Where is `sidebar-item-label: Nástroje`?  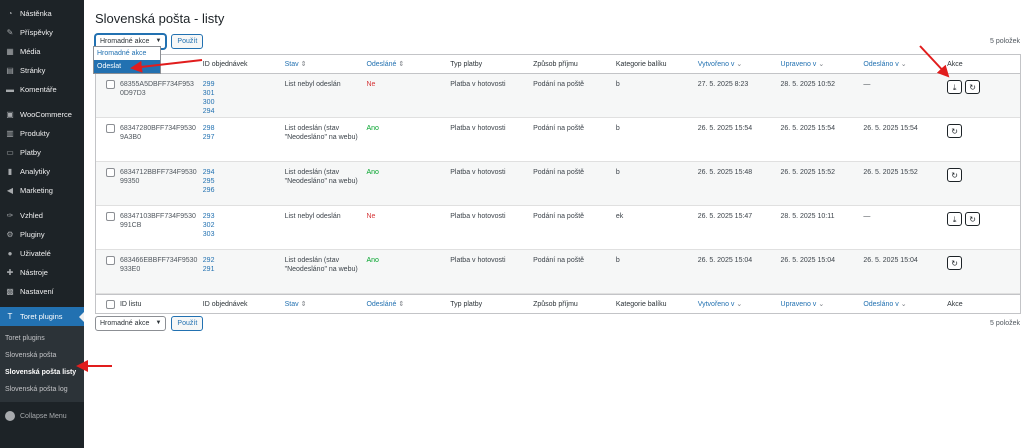
sidebar-item-label: Nástroje is located at coordinates (34, 272).